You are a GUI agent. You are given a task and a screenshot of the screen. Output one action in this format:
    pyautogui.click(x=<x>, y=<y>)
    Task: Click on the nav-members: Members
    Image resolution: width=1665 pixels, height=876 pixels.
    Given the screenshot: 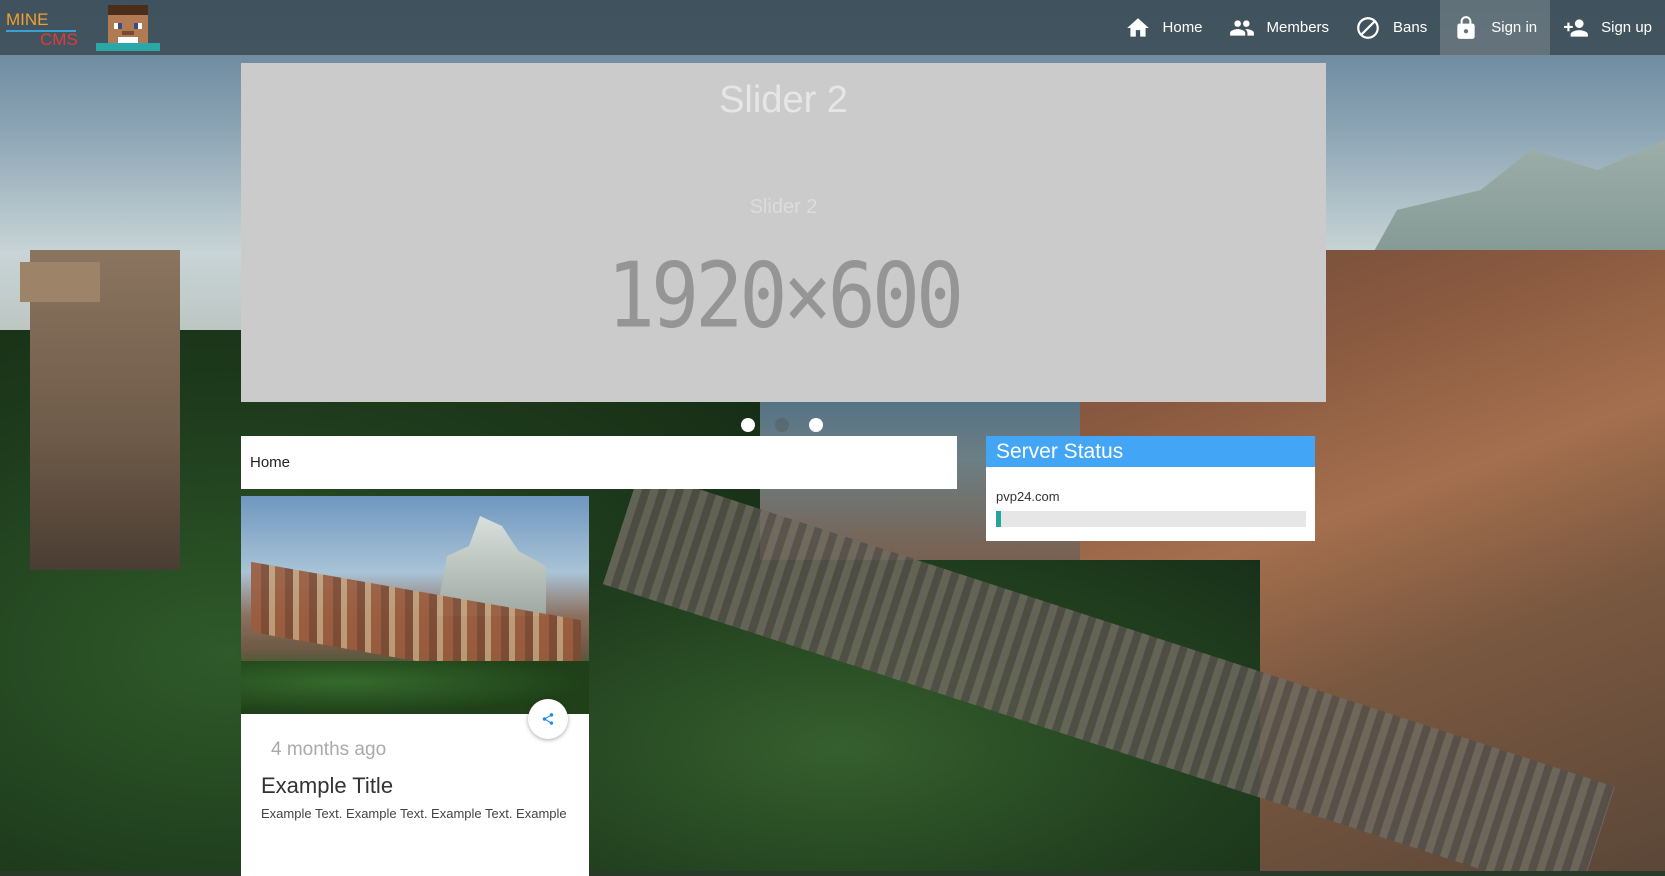 What is the action you would take?
    pyautogui.click(x=1279, y=27)
    